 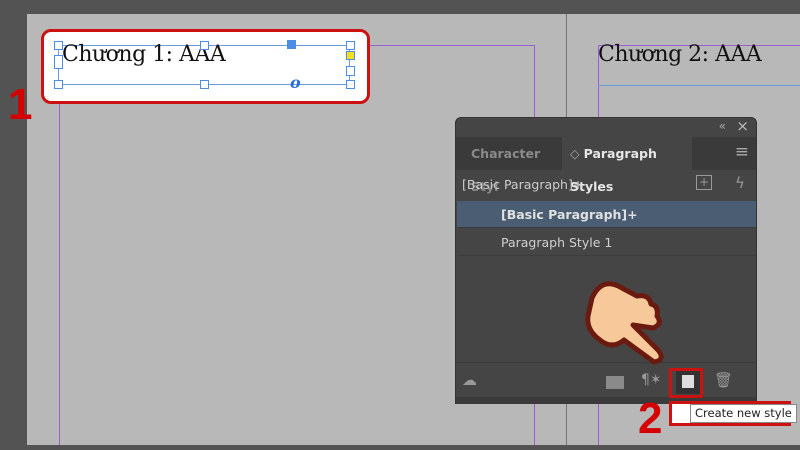 What do you see at coordinates (615, 382) in the screenshot?
I see `new-group-icon` at bounding box center [615, 382].